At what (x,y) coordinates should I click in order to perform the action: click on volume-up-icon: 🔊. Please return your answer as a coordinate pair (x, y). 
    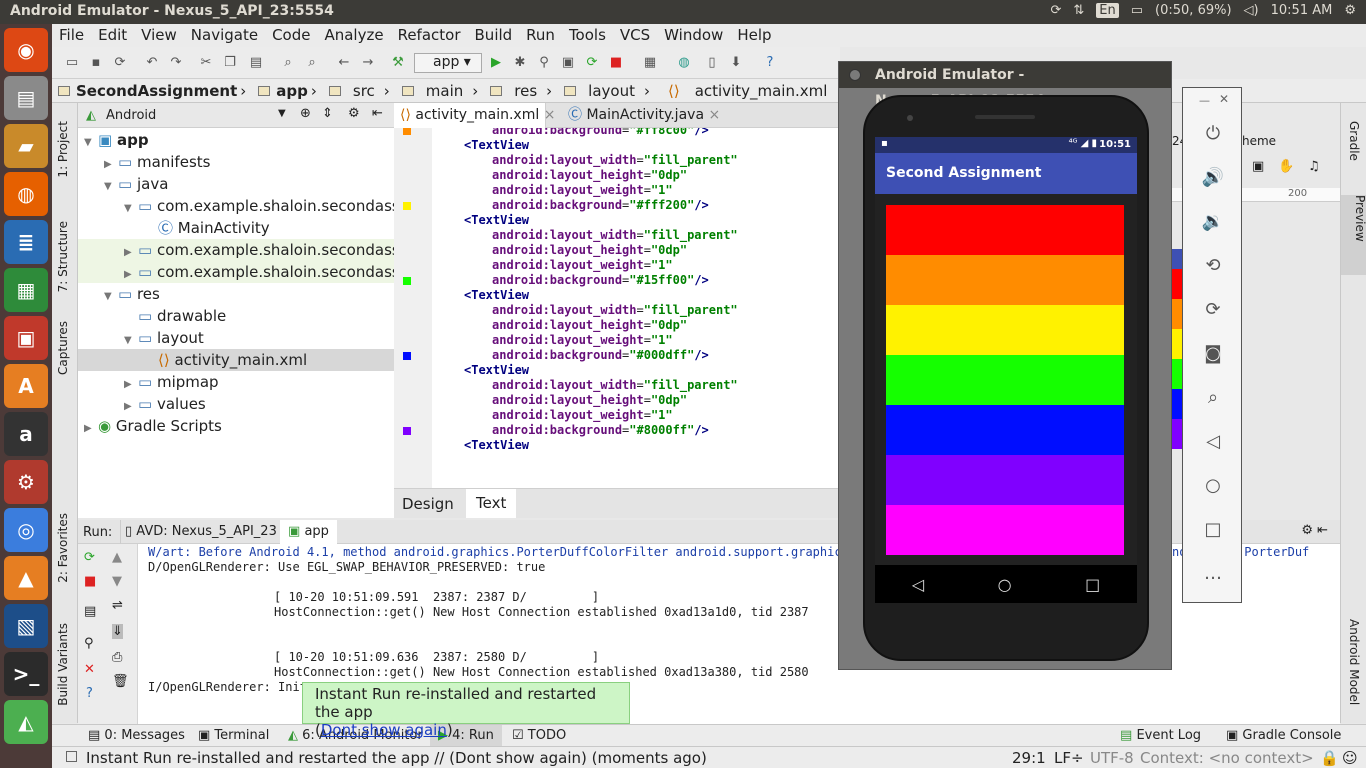
    Looking at the image, I should click on (1213, 178).